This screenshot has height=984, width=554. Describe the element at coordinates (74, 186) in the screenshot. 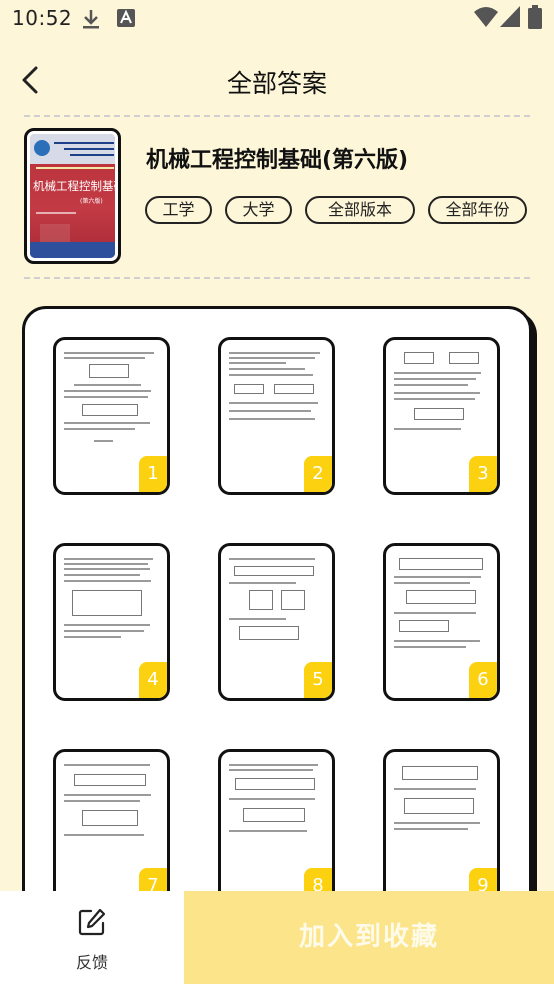

I see `cover-title: 机械工程控制基础` at that location.